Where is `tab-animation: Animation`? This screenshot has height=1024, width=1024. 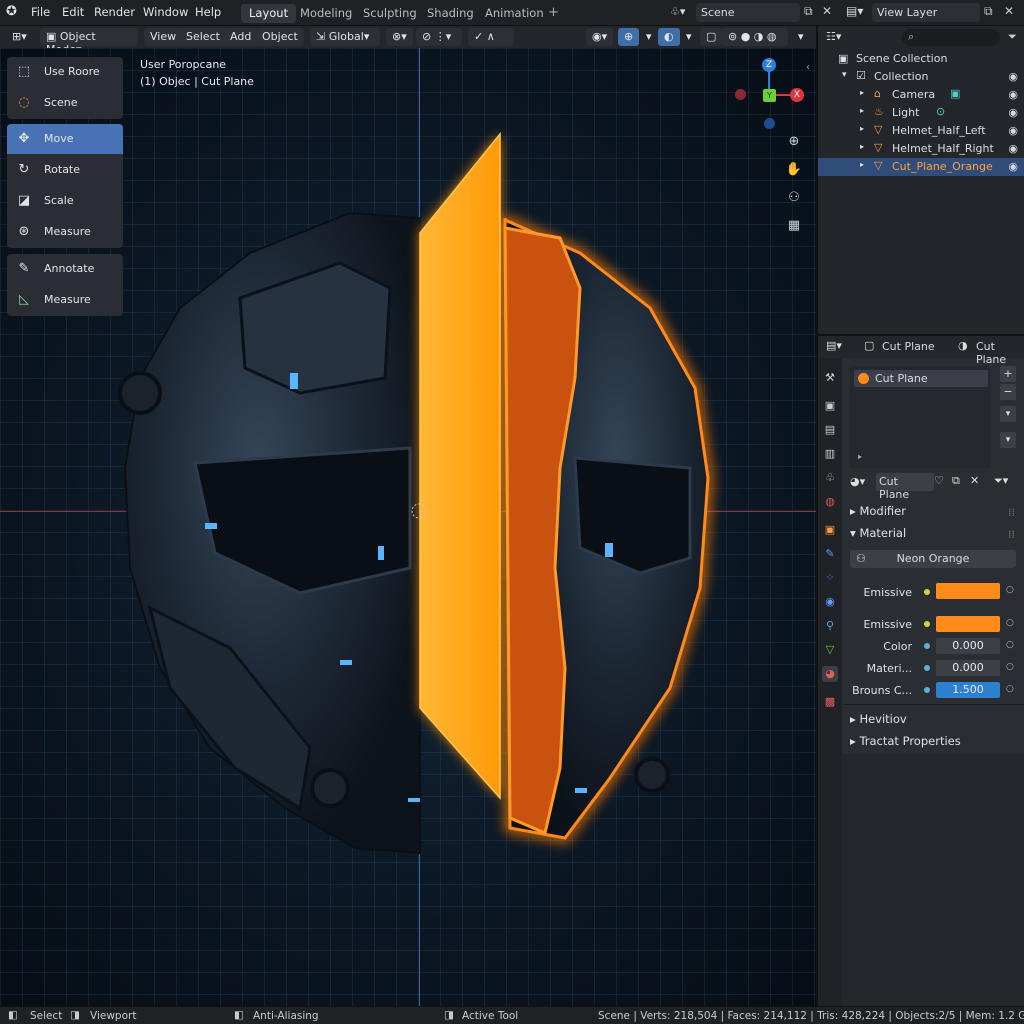 tab-animation: Animation is located at coordinates (514, 13).